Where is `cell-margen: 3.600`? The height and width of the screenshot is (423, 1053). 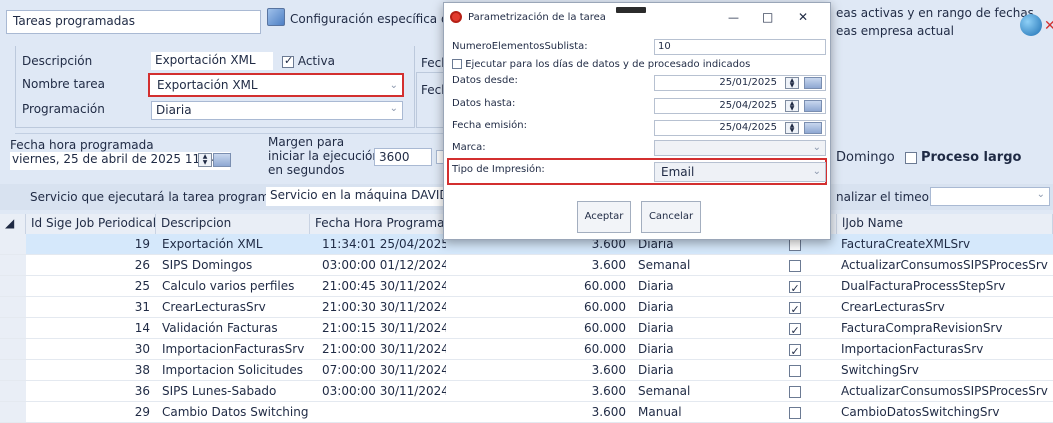
cell-margen: 3.600 is located at coordinates (539, 412).